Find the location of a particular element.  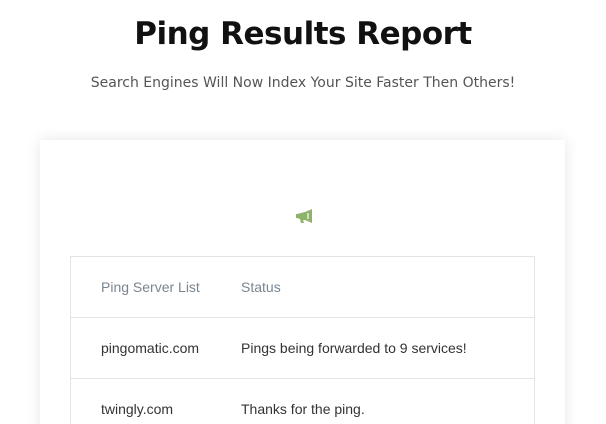

column-header-server: Ping Server List is located at coordinates (155, 287).